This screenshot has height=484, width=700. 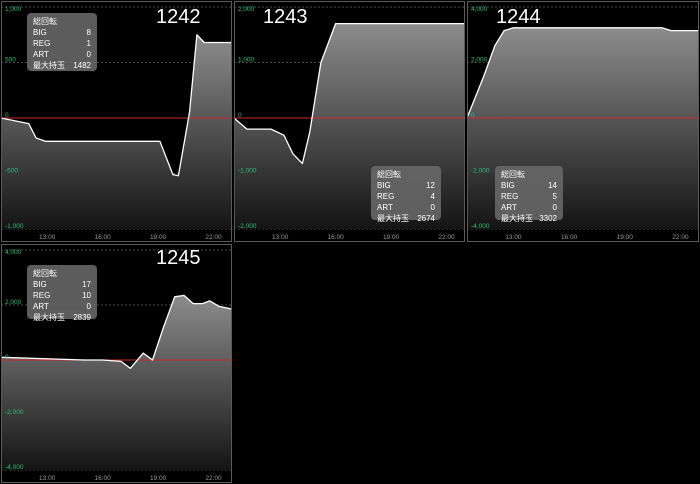 I want to click on stats-max-row: 最大持玉 2839, so click(x=62, y=317).